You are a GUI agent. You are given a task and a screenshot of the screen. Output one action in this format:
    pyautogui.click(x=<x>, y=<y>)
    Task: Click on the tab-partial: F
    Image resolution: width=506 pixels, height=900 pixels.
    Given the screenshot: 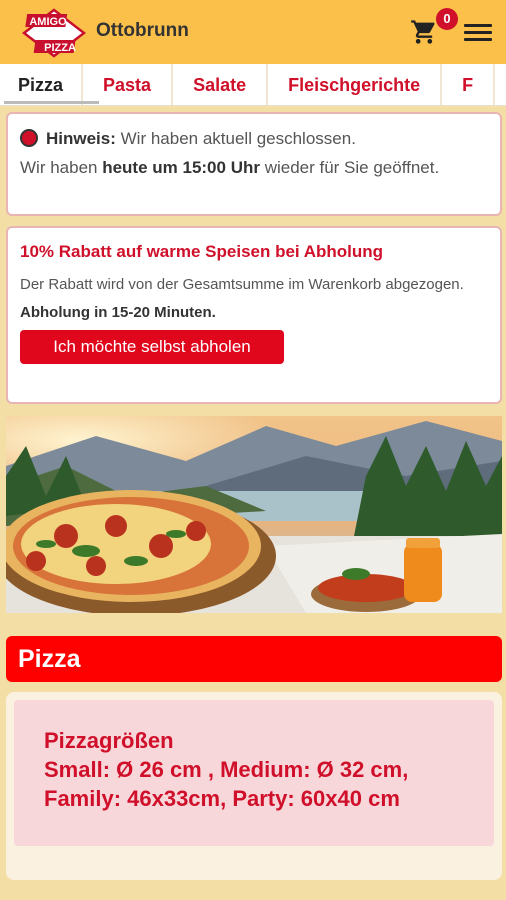 What is the action you would take?
    pyautogui.click(x=469, y=84)
    